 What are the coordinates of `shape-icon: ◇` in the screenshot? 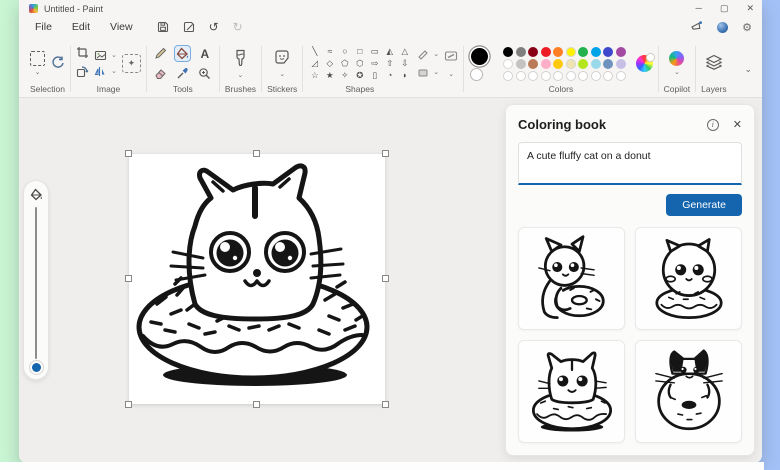 It's located at (329, 63).